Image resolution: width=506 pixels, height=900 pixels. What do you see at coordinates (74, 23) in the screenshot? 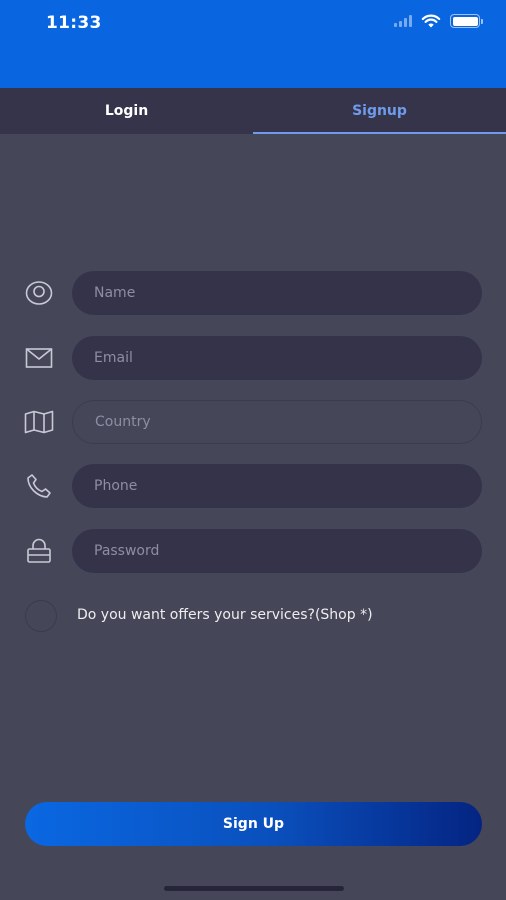
I see `status-time: 11:33` at bounding box center [74, 23].